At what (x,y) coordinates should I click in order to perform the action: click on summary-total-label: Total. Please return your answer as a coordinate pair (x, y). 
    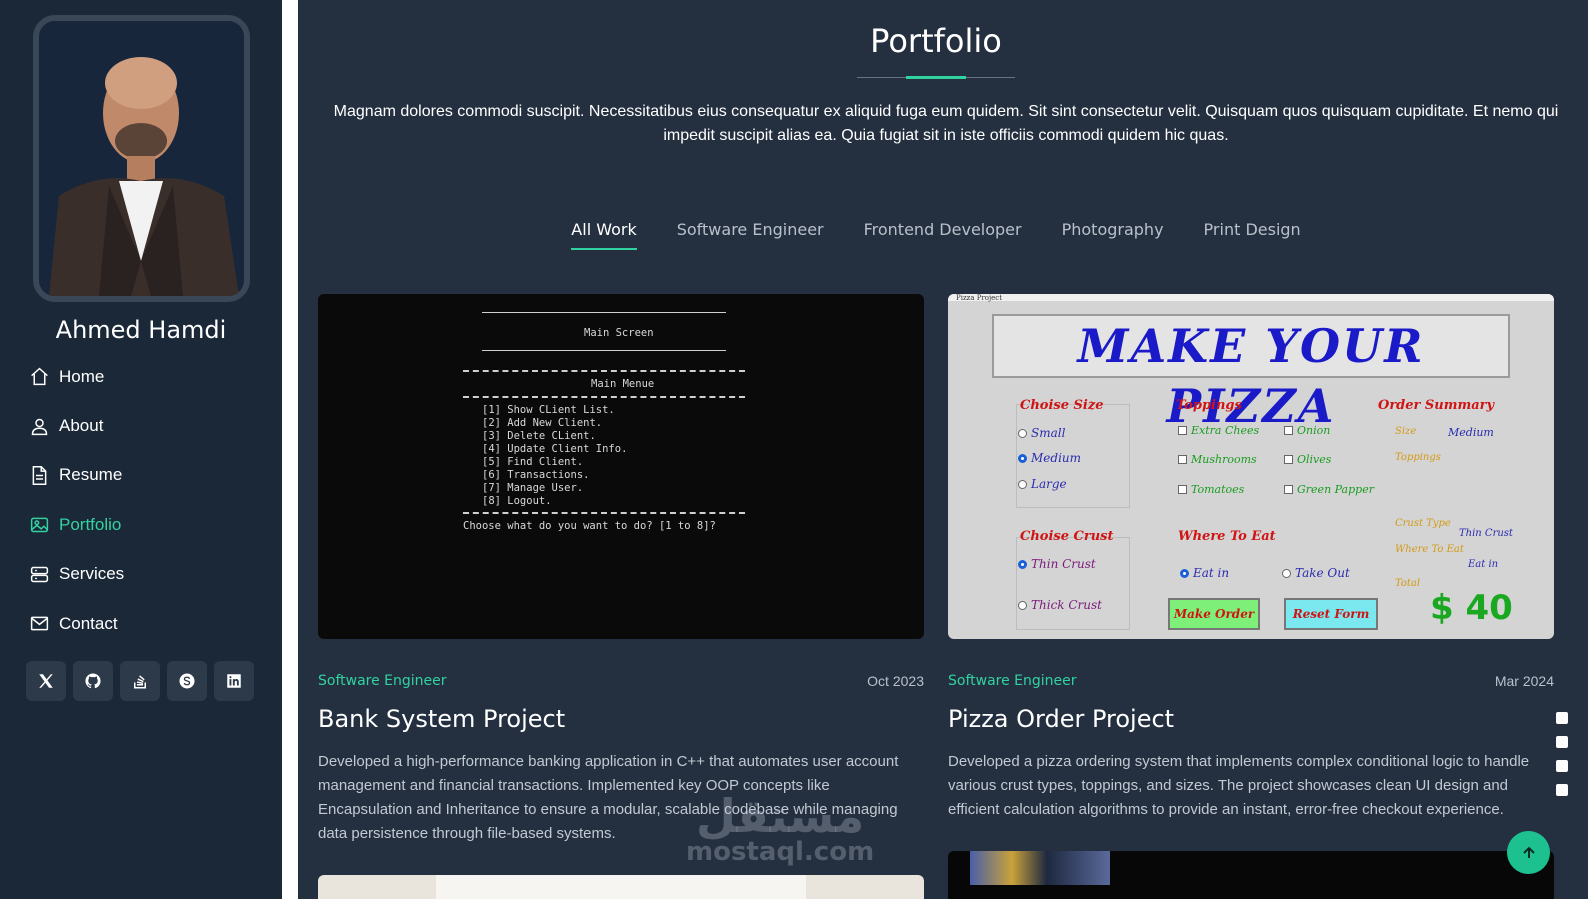
    Looking at the image, I should click on (1408, 583).